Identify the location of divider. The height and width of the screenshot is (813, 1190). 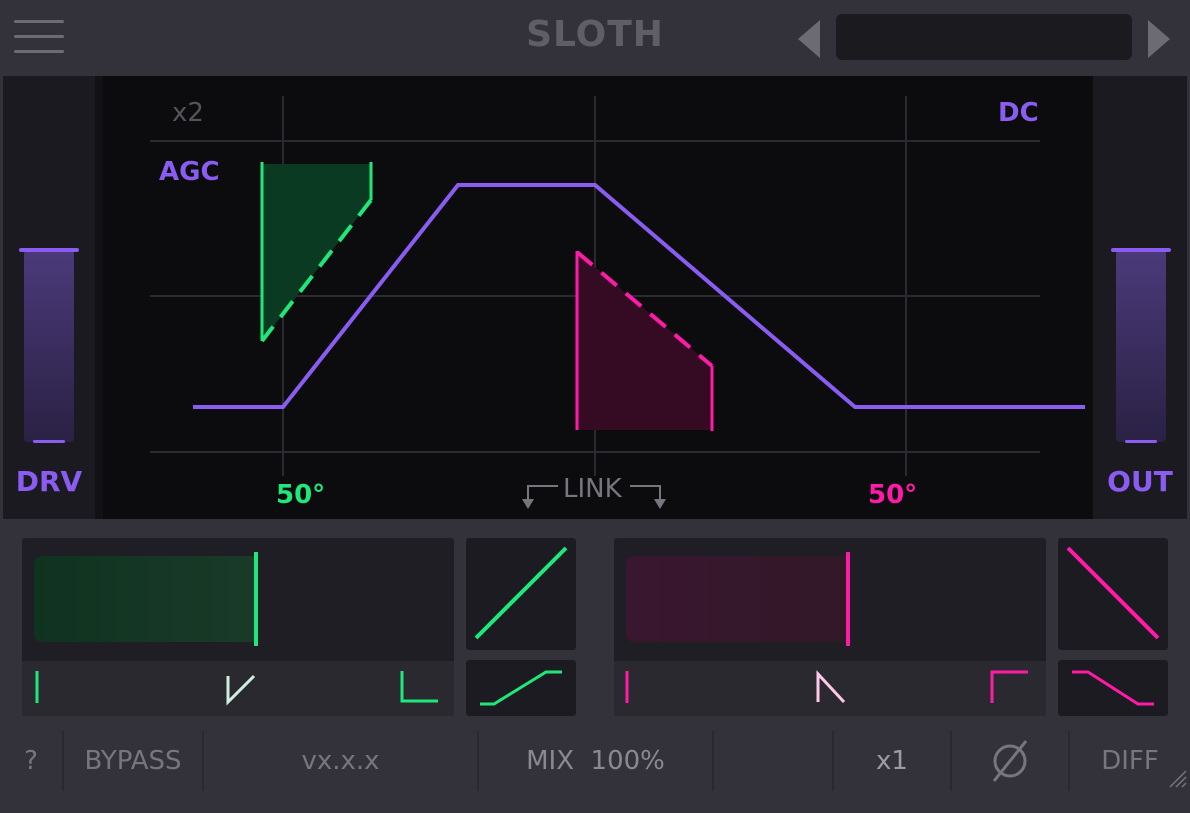
(99, 297).